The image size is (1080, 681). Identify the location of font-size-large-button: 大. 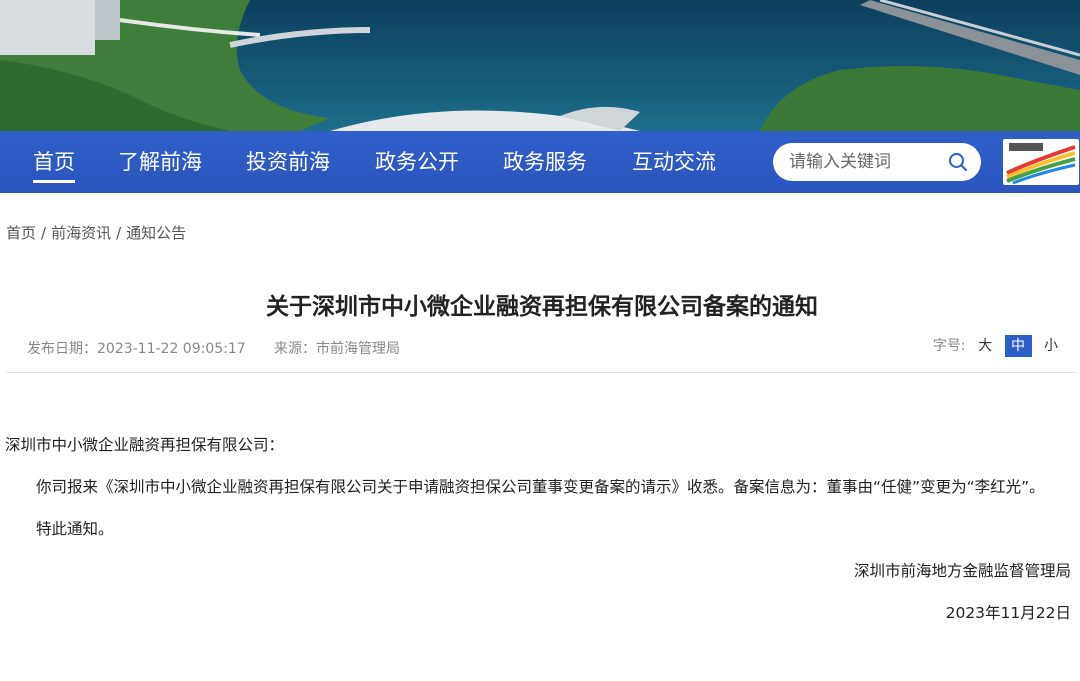
(985, 346).